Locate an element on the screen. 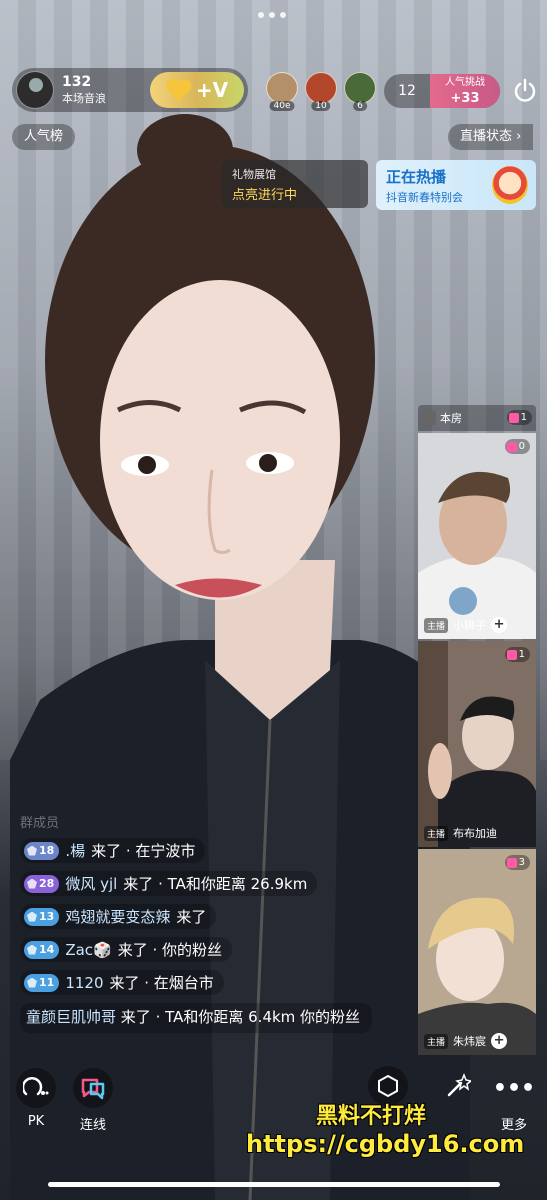  chat-message: 18 .楊 来了 · 在宁波市 is located at coordinates (113, 850).